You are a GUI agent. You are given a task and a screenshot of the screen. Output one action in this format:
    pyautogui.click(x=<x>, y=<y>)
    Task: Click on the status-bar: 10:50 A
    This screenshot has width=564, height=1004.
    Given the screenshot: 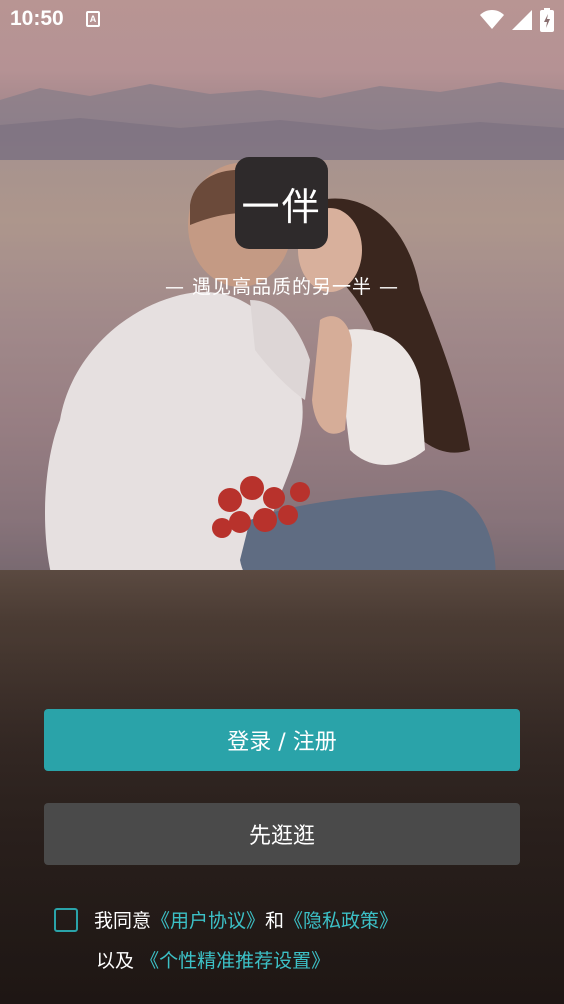 What is the action you would take?
    pyautogui.click(x=282, y=20)
    